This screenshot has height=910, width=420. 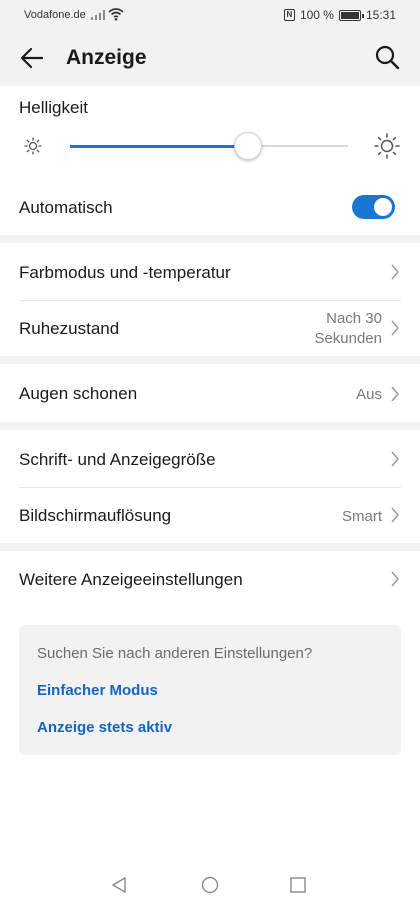 I want to click on carrier-name: Vodafone.de, so click(x=55, y=15).